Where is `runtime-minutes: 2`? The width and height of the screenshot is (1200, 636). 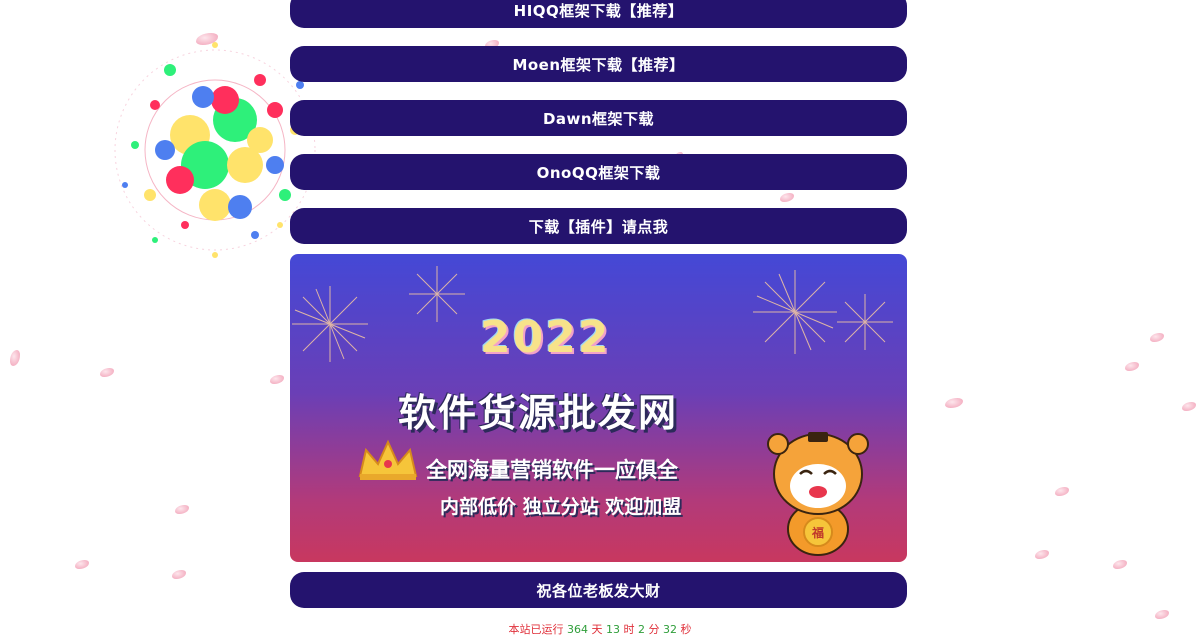
runtime-minutes: 2 is located at coordinates (641, 629).